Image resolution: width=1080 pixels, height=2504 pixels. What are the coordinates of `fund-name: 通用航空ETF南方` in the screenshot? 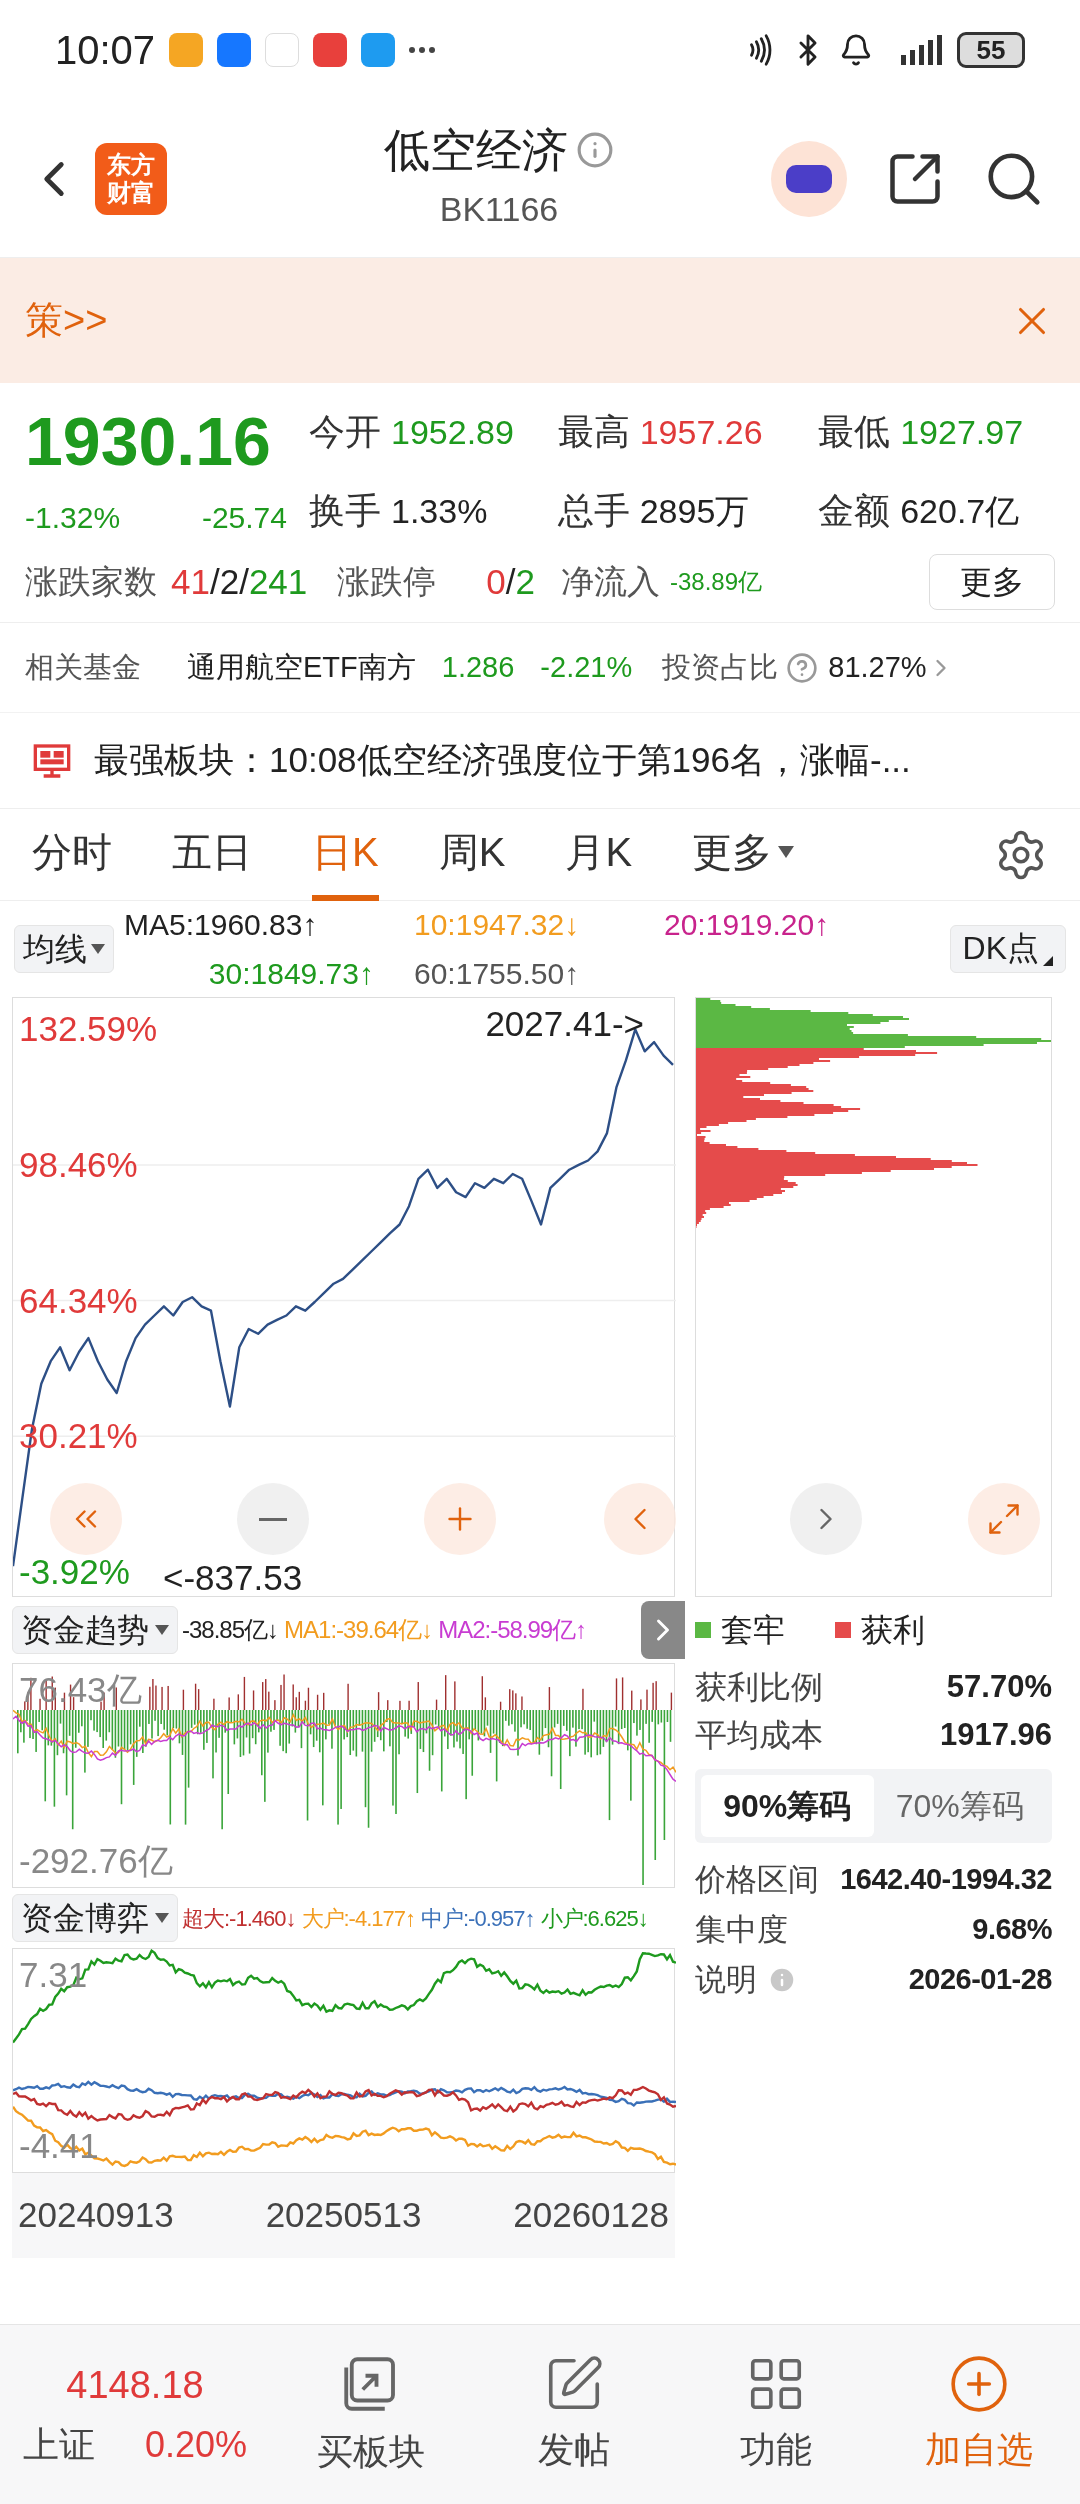 It's located at (301, 667).